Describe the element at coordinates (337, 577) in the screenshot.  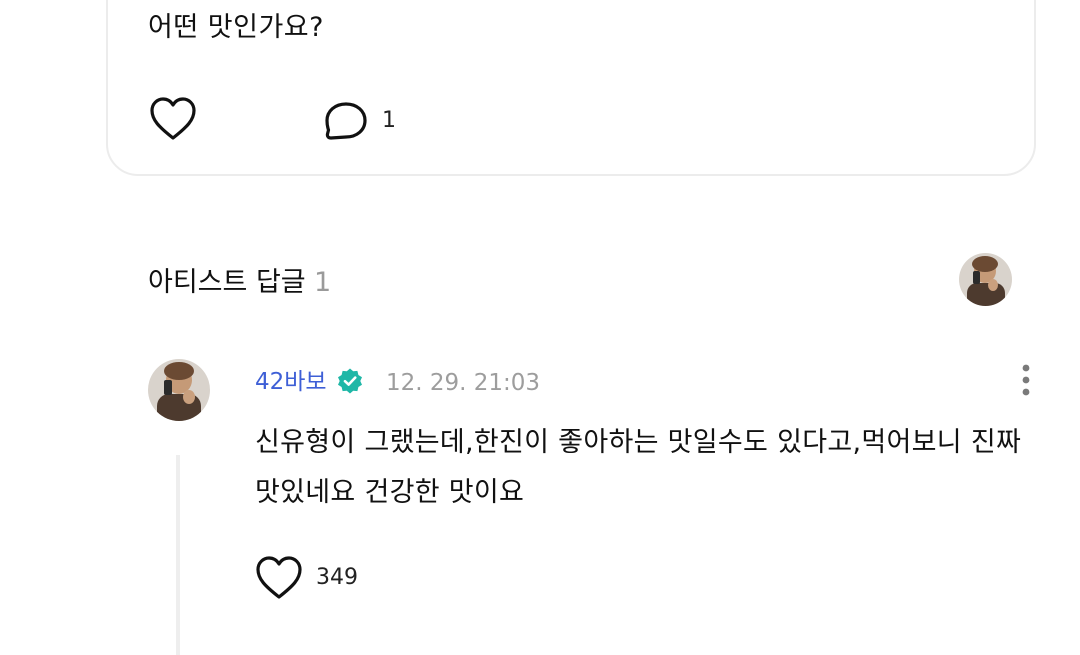
I see `reply-like-count: 349` at that location.